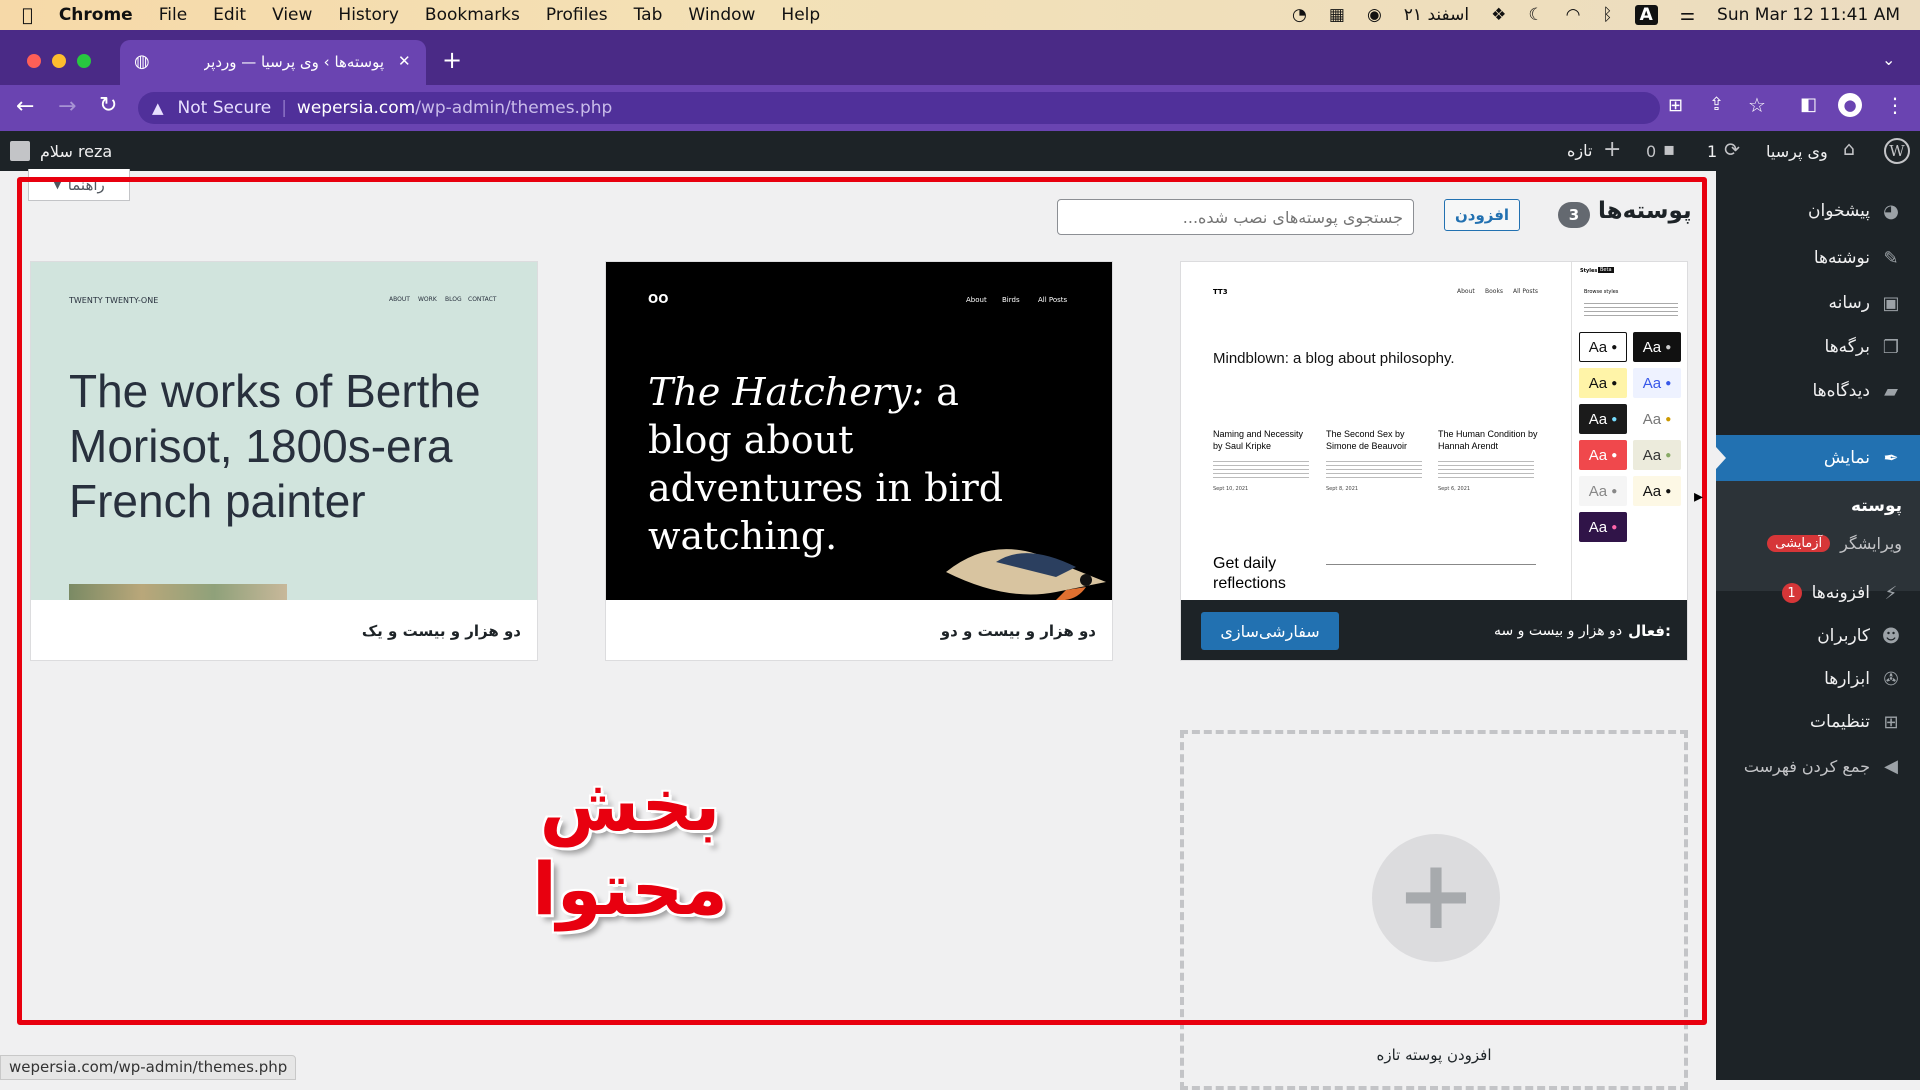  I want to click on styles-panel-description, so click(1631, 308).